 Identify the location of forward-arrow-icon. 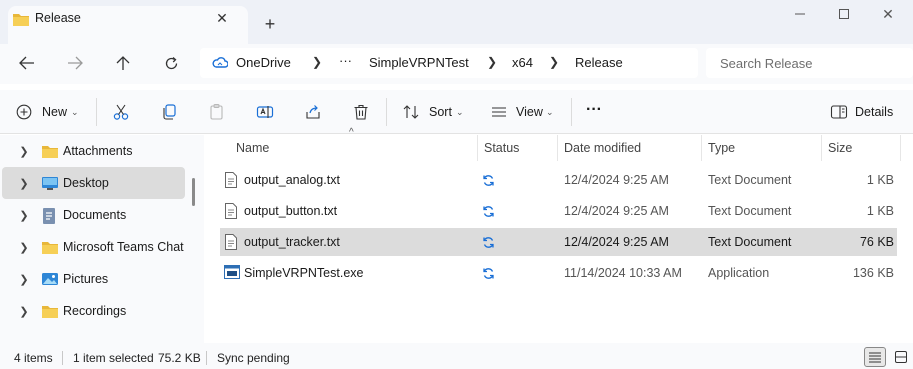
(75, 63).